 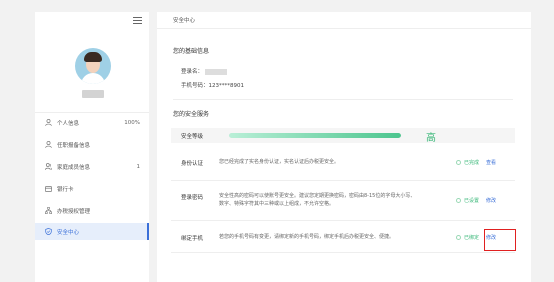 I want to click on org-icon, so click(x=48, y=210).